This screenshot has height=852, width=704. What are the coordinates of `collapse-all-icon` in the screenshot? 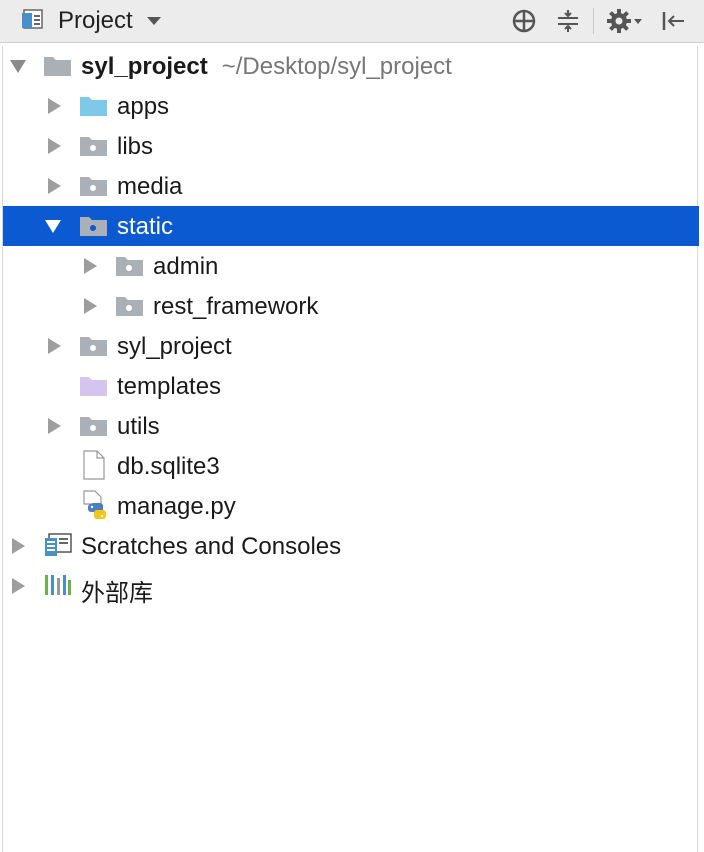 It's located at (568, 21).